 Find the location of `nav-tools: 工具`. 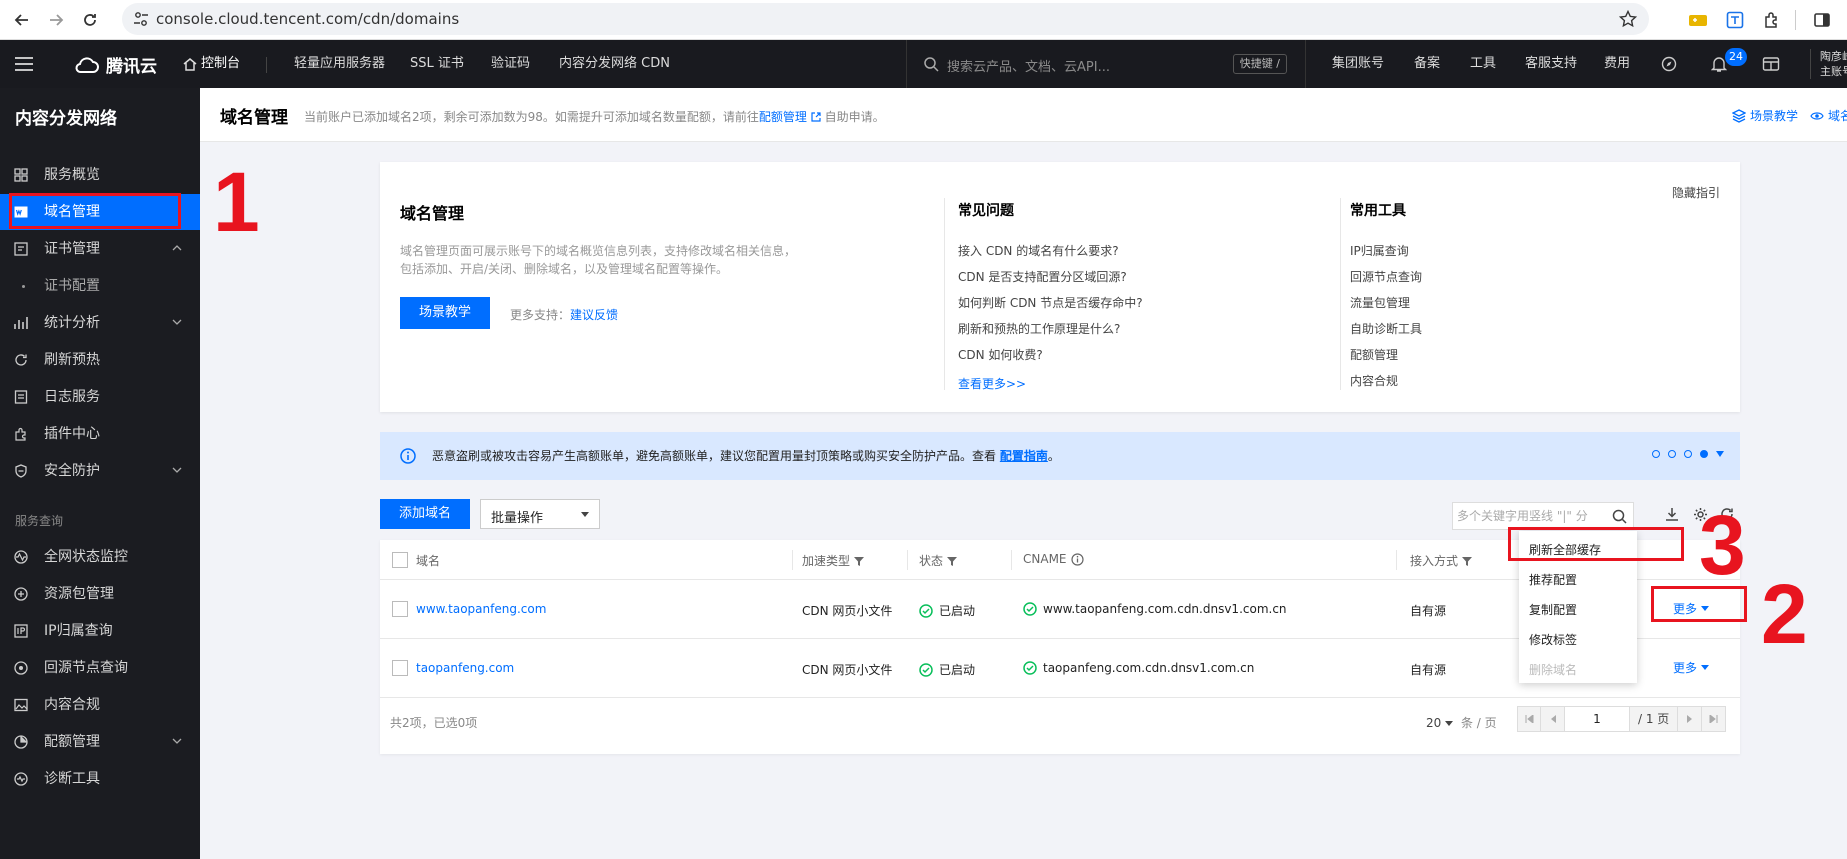

nav-tools: 工具 is located at coordinates (1483, 64).